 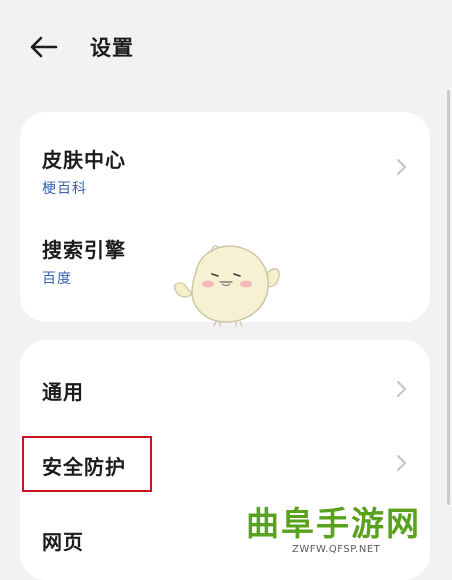 What do you see at coordinates (63, 392) in the screenshot?
I see `general-label: 通用` at bounding box center [63, 392].